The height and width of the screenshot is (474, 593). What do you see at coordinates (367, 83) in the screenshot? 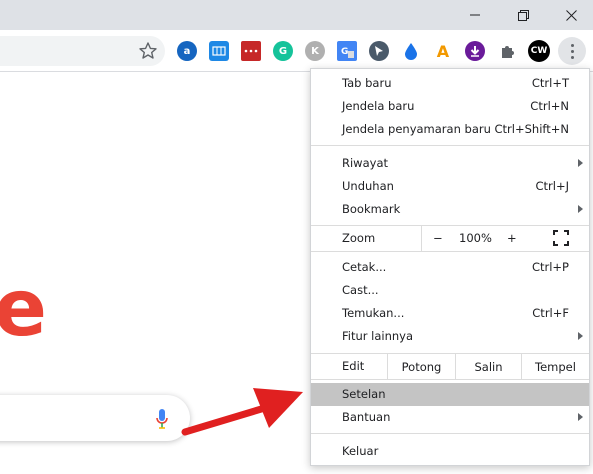
I see `menu-item-label: Tab baru` at bounding box center [367, 83].